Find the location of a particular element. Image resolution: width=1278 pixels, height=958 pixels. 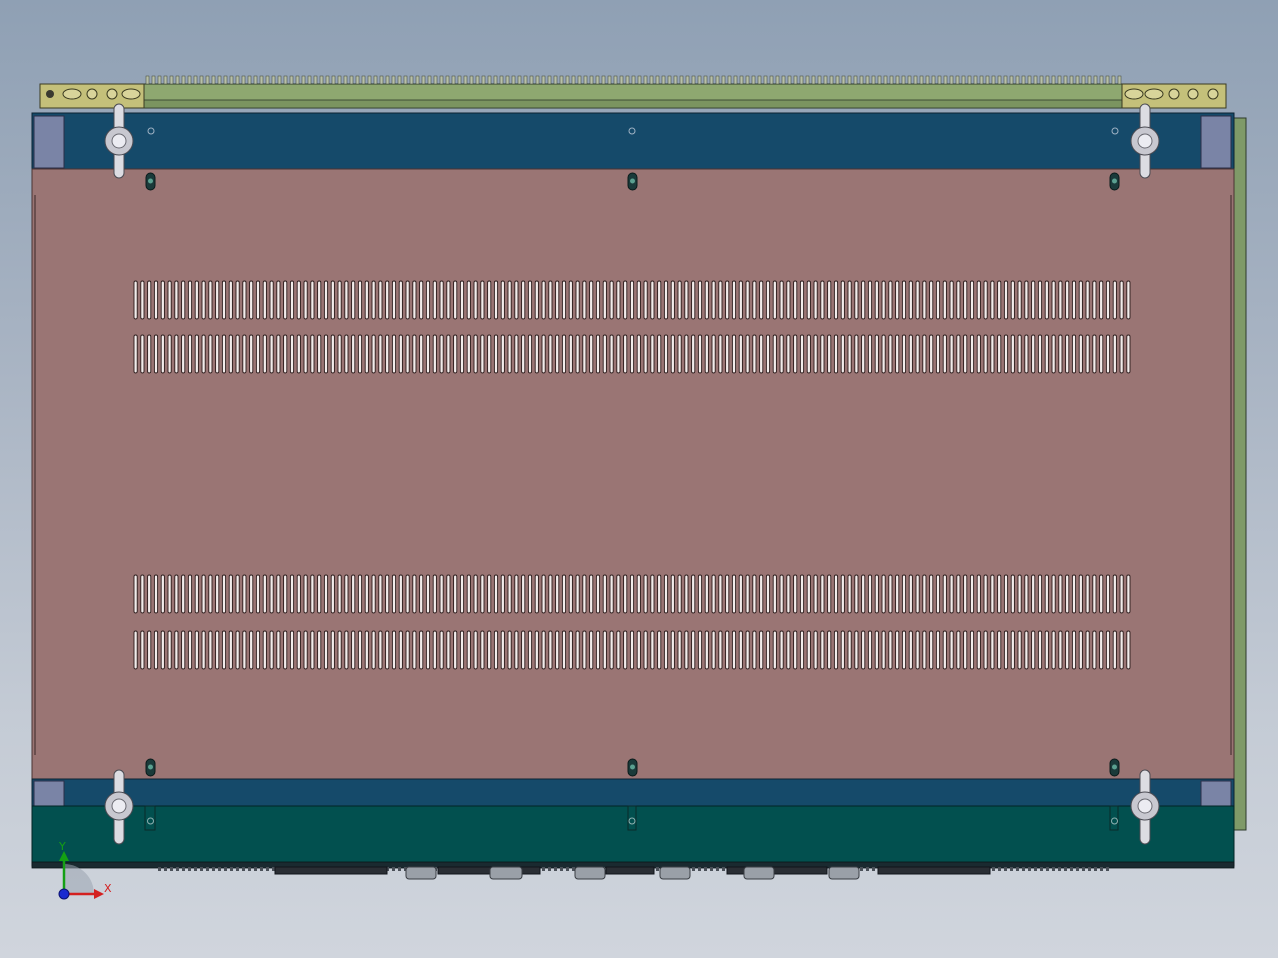

screw-bottom-right is located at coordinates (1114, 767).